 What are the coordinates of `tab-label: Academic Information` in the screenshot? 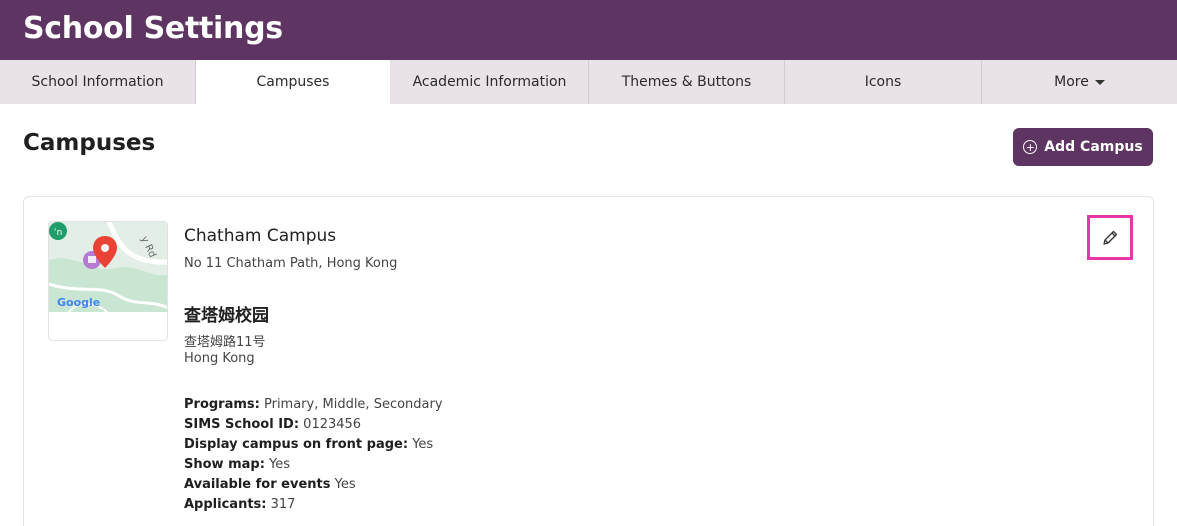 It's located at (489, 82).